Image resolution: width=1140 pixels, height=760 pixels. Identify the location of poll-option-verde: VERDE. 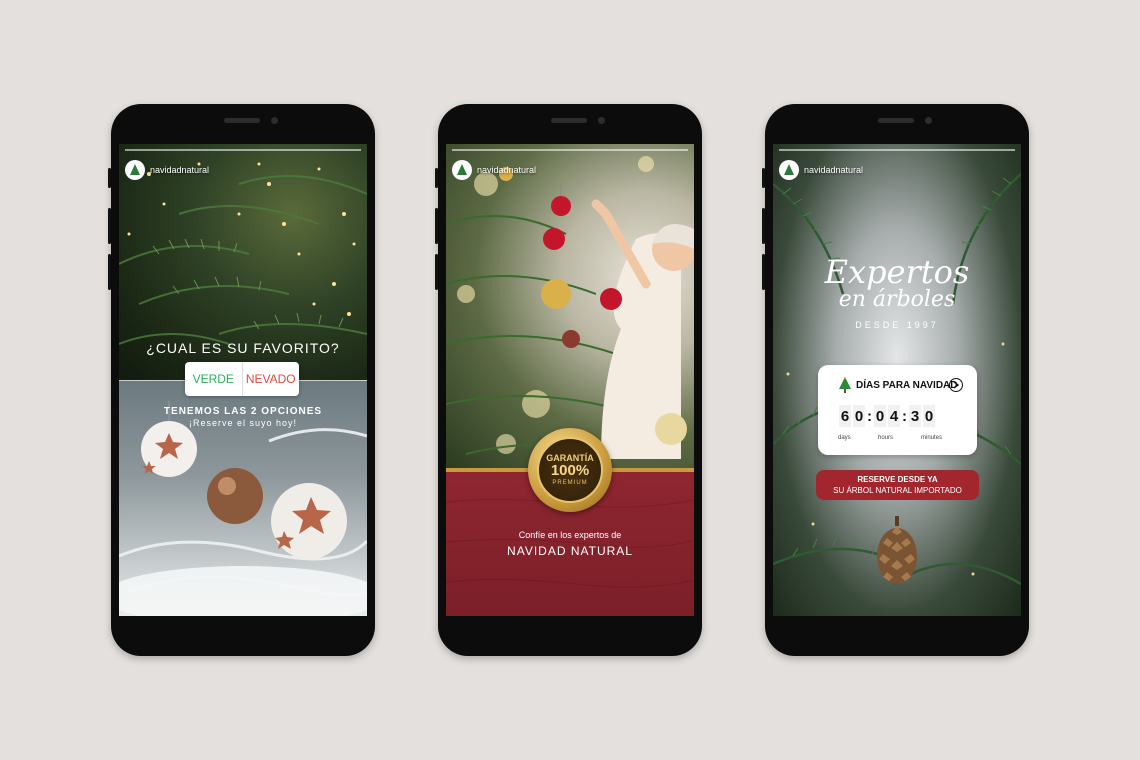
(214, 379).